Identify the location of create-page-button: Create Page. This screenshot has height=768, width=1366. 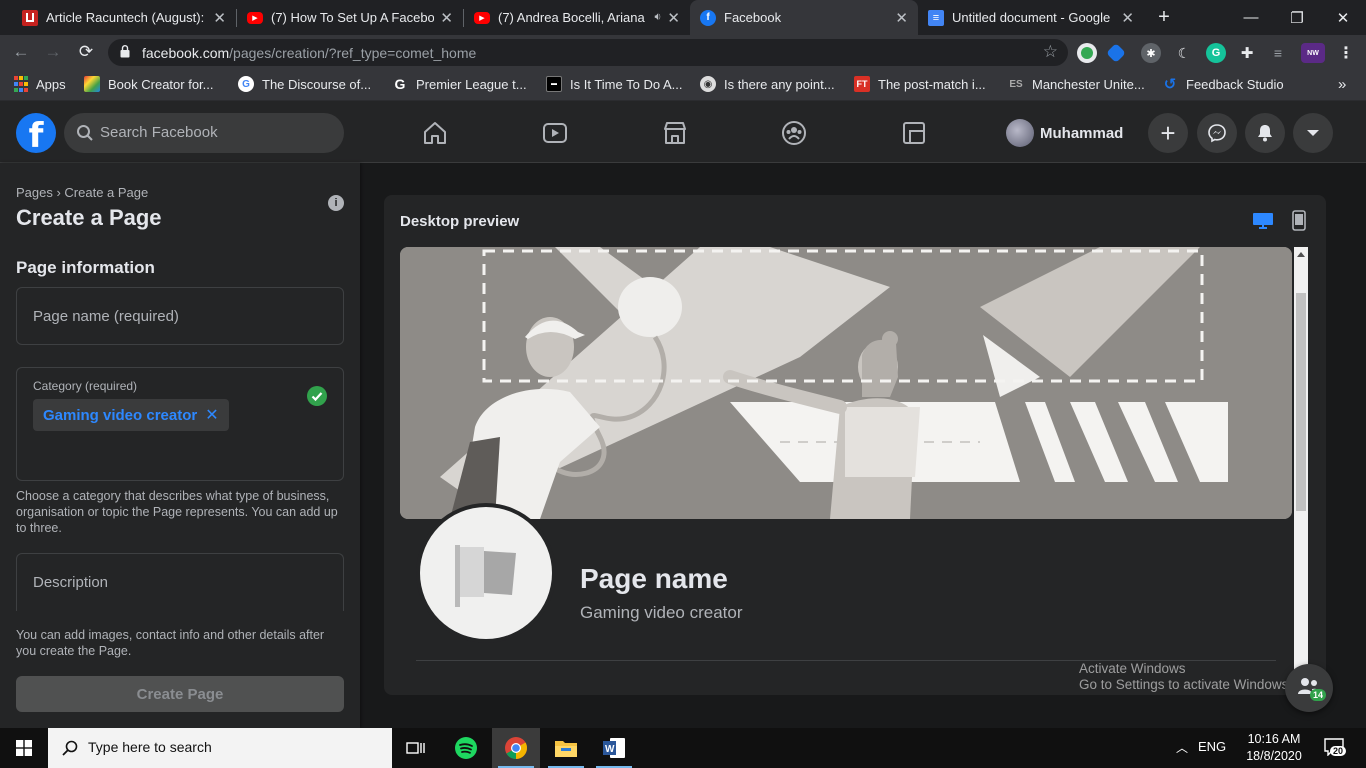
(180, 694).